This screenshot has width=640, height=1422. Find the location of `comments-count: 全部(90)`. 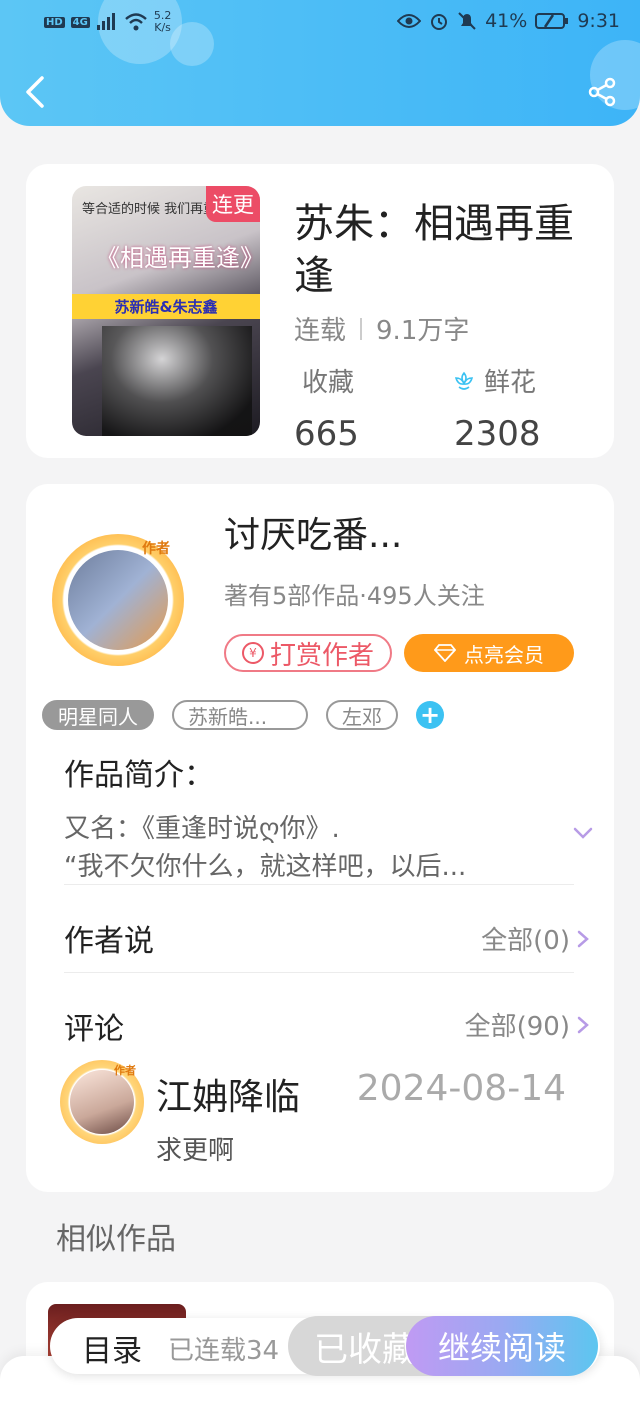

comments-count: 全部(90) is located at coordinates (517, 1027).